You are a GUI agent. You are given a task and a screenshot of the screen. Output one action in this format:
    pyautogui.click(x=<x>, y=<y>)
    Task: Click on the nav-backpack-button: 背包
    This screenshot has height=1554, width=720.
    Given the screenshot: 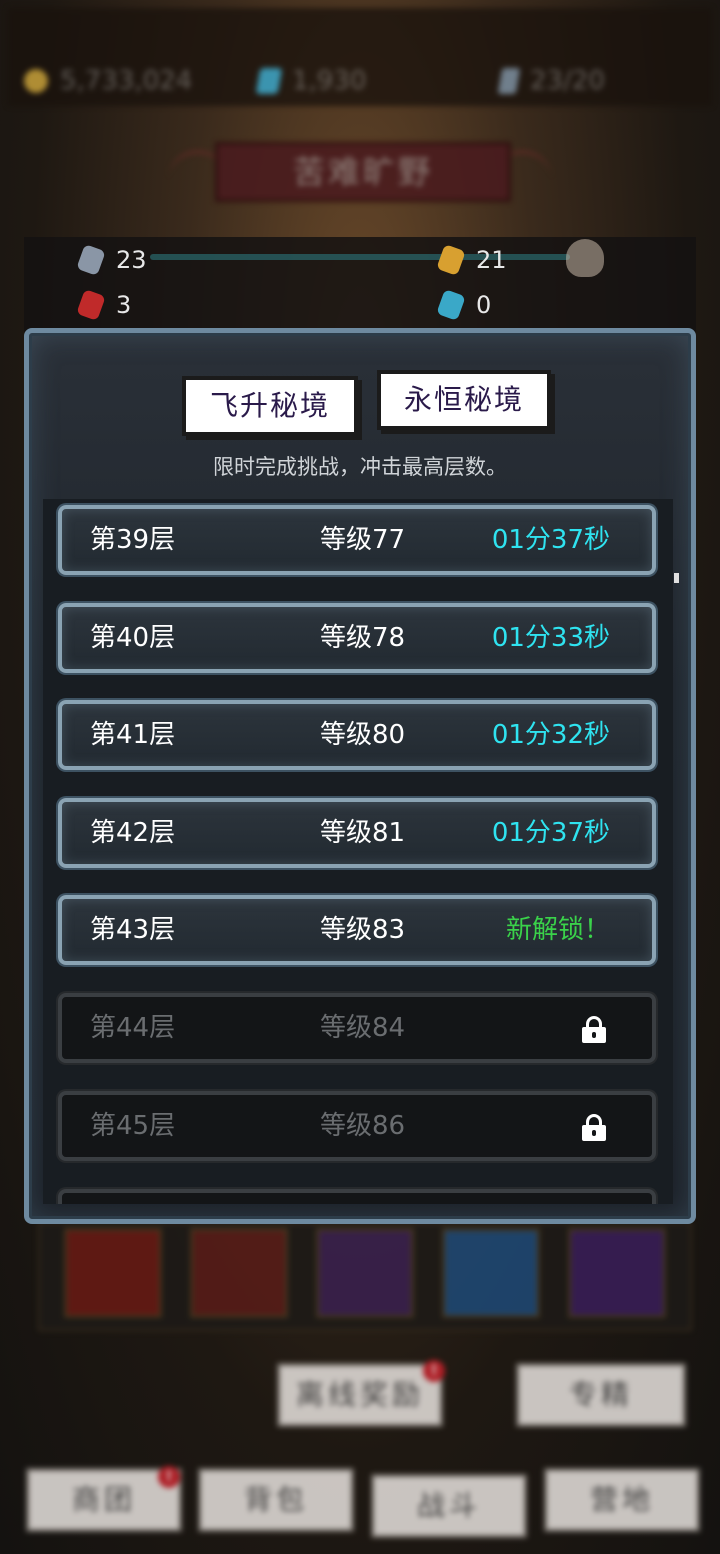 What is the action you would take?
    pyautogui.click(x=276, y=1500)
    